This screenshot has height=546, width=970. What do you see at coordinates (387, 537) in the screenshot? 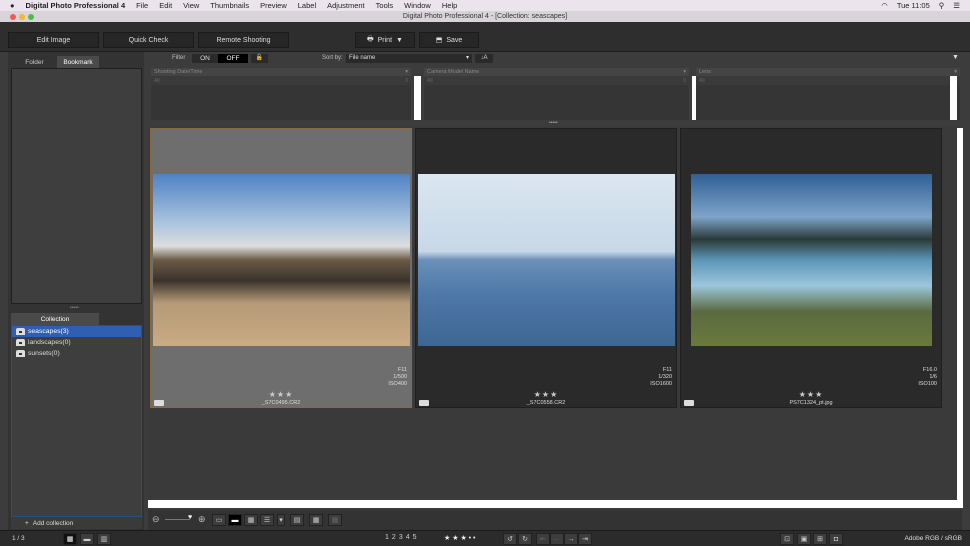
I see `rating-1-button: 1` at bounding box center [387, 537].